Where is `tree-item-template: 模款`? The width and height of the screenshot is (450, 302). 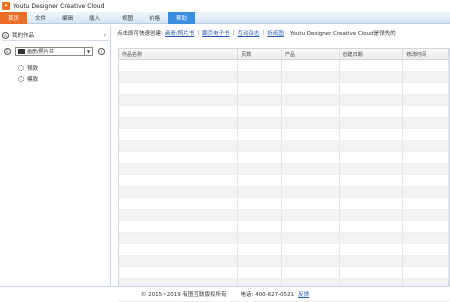
tree-item-template: 模款 is located at coordinates (28, 78).